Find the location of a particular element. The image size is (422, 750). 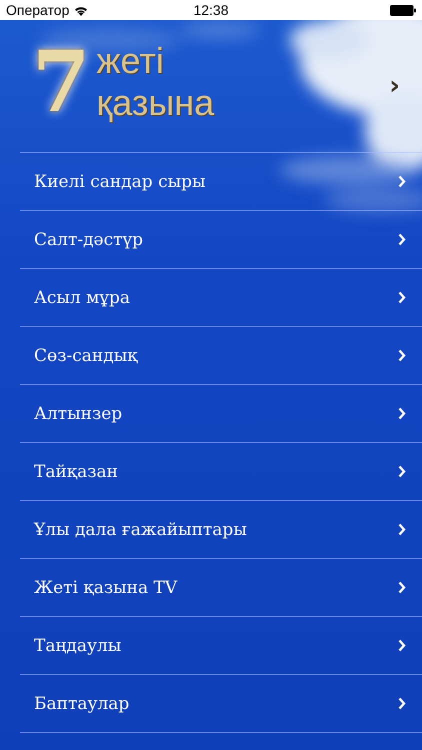

menu-item: Ұлы дала ғажайыптары is located at coordinates (221, 529).